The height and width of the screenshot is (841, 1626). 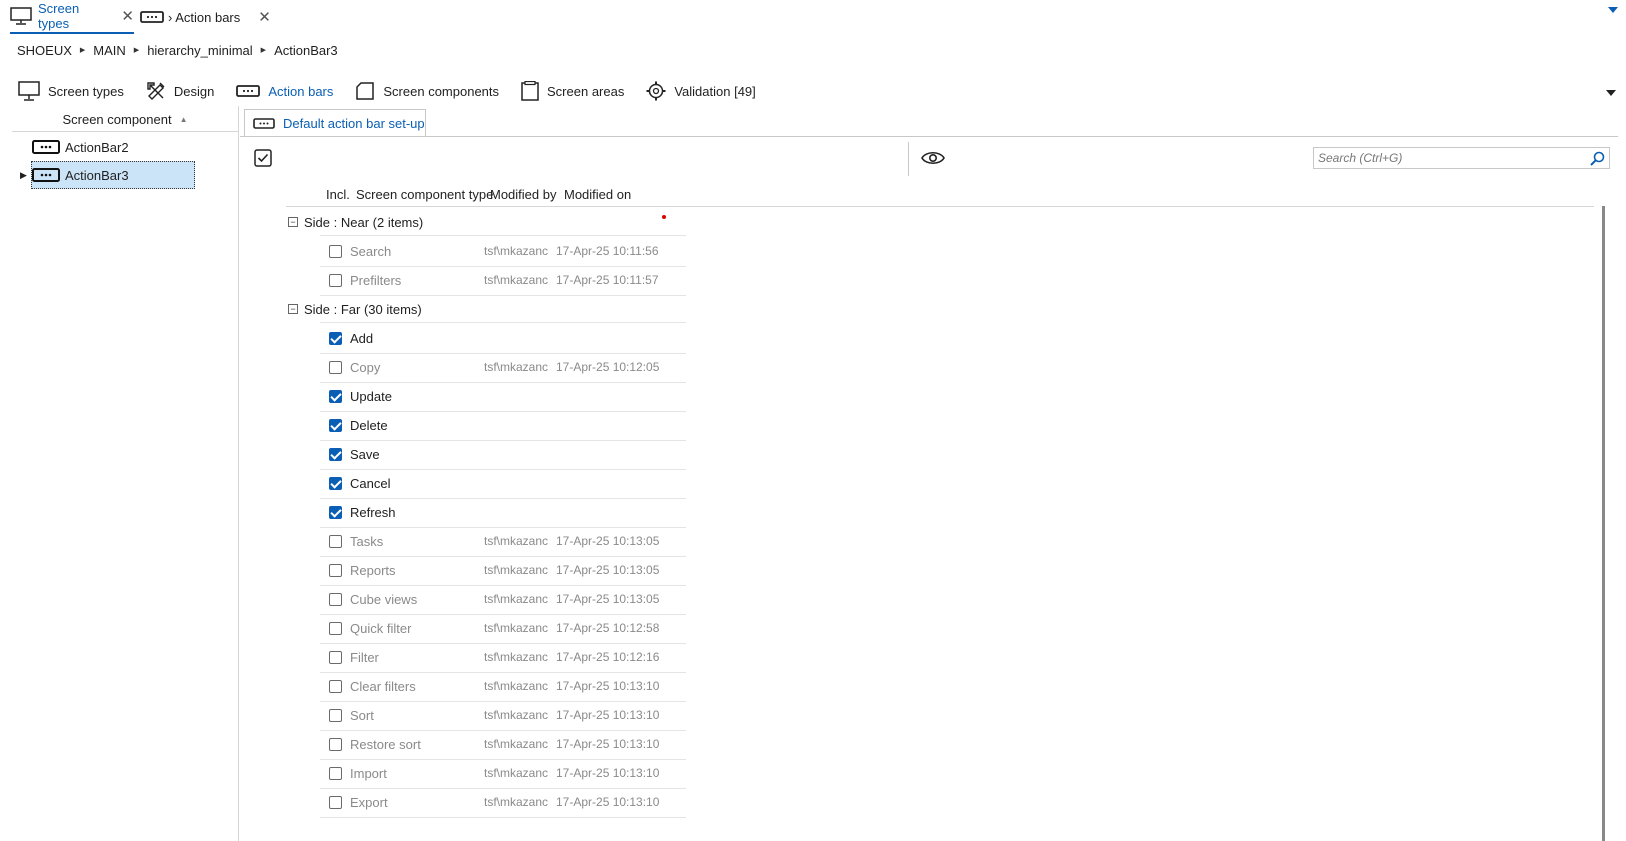 What do you see at coordinates (1613, 10) in the screenshot?
I see `tabs-dropdown-icon` at bounding box center [1613, 10].